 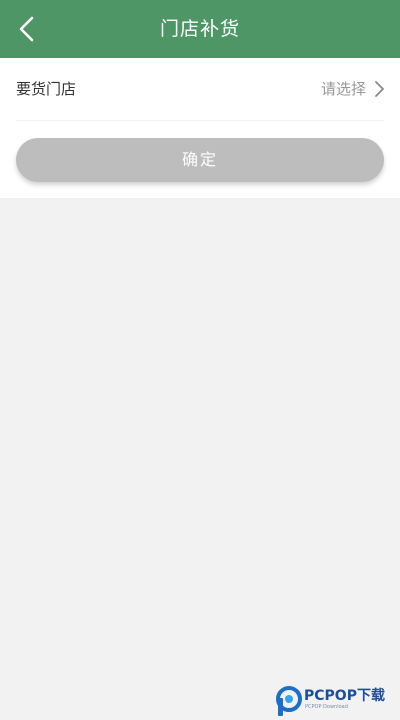 I want to click on page-title: 门店补货, so click(x=199, y=29).